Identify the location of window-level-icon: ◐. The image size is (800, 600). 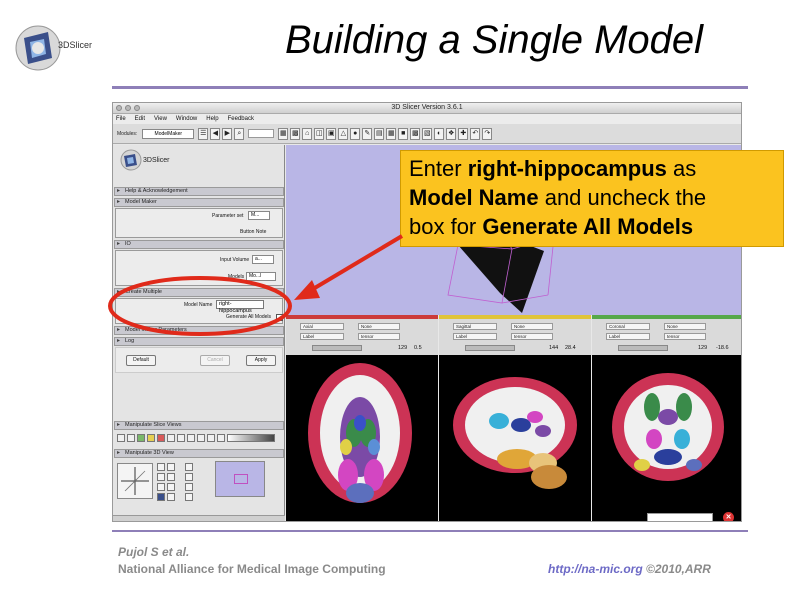
(439, 133).